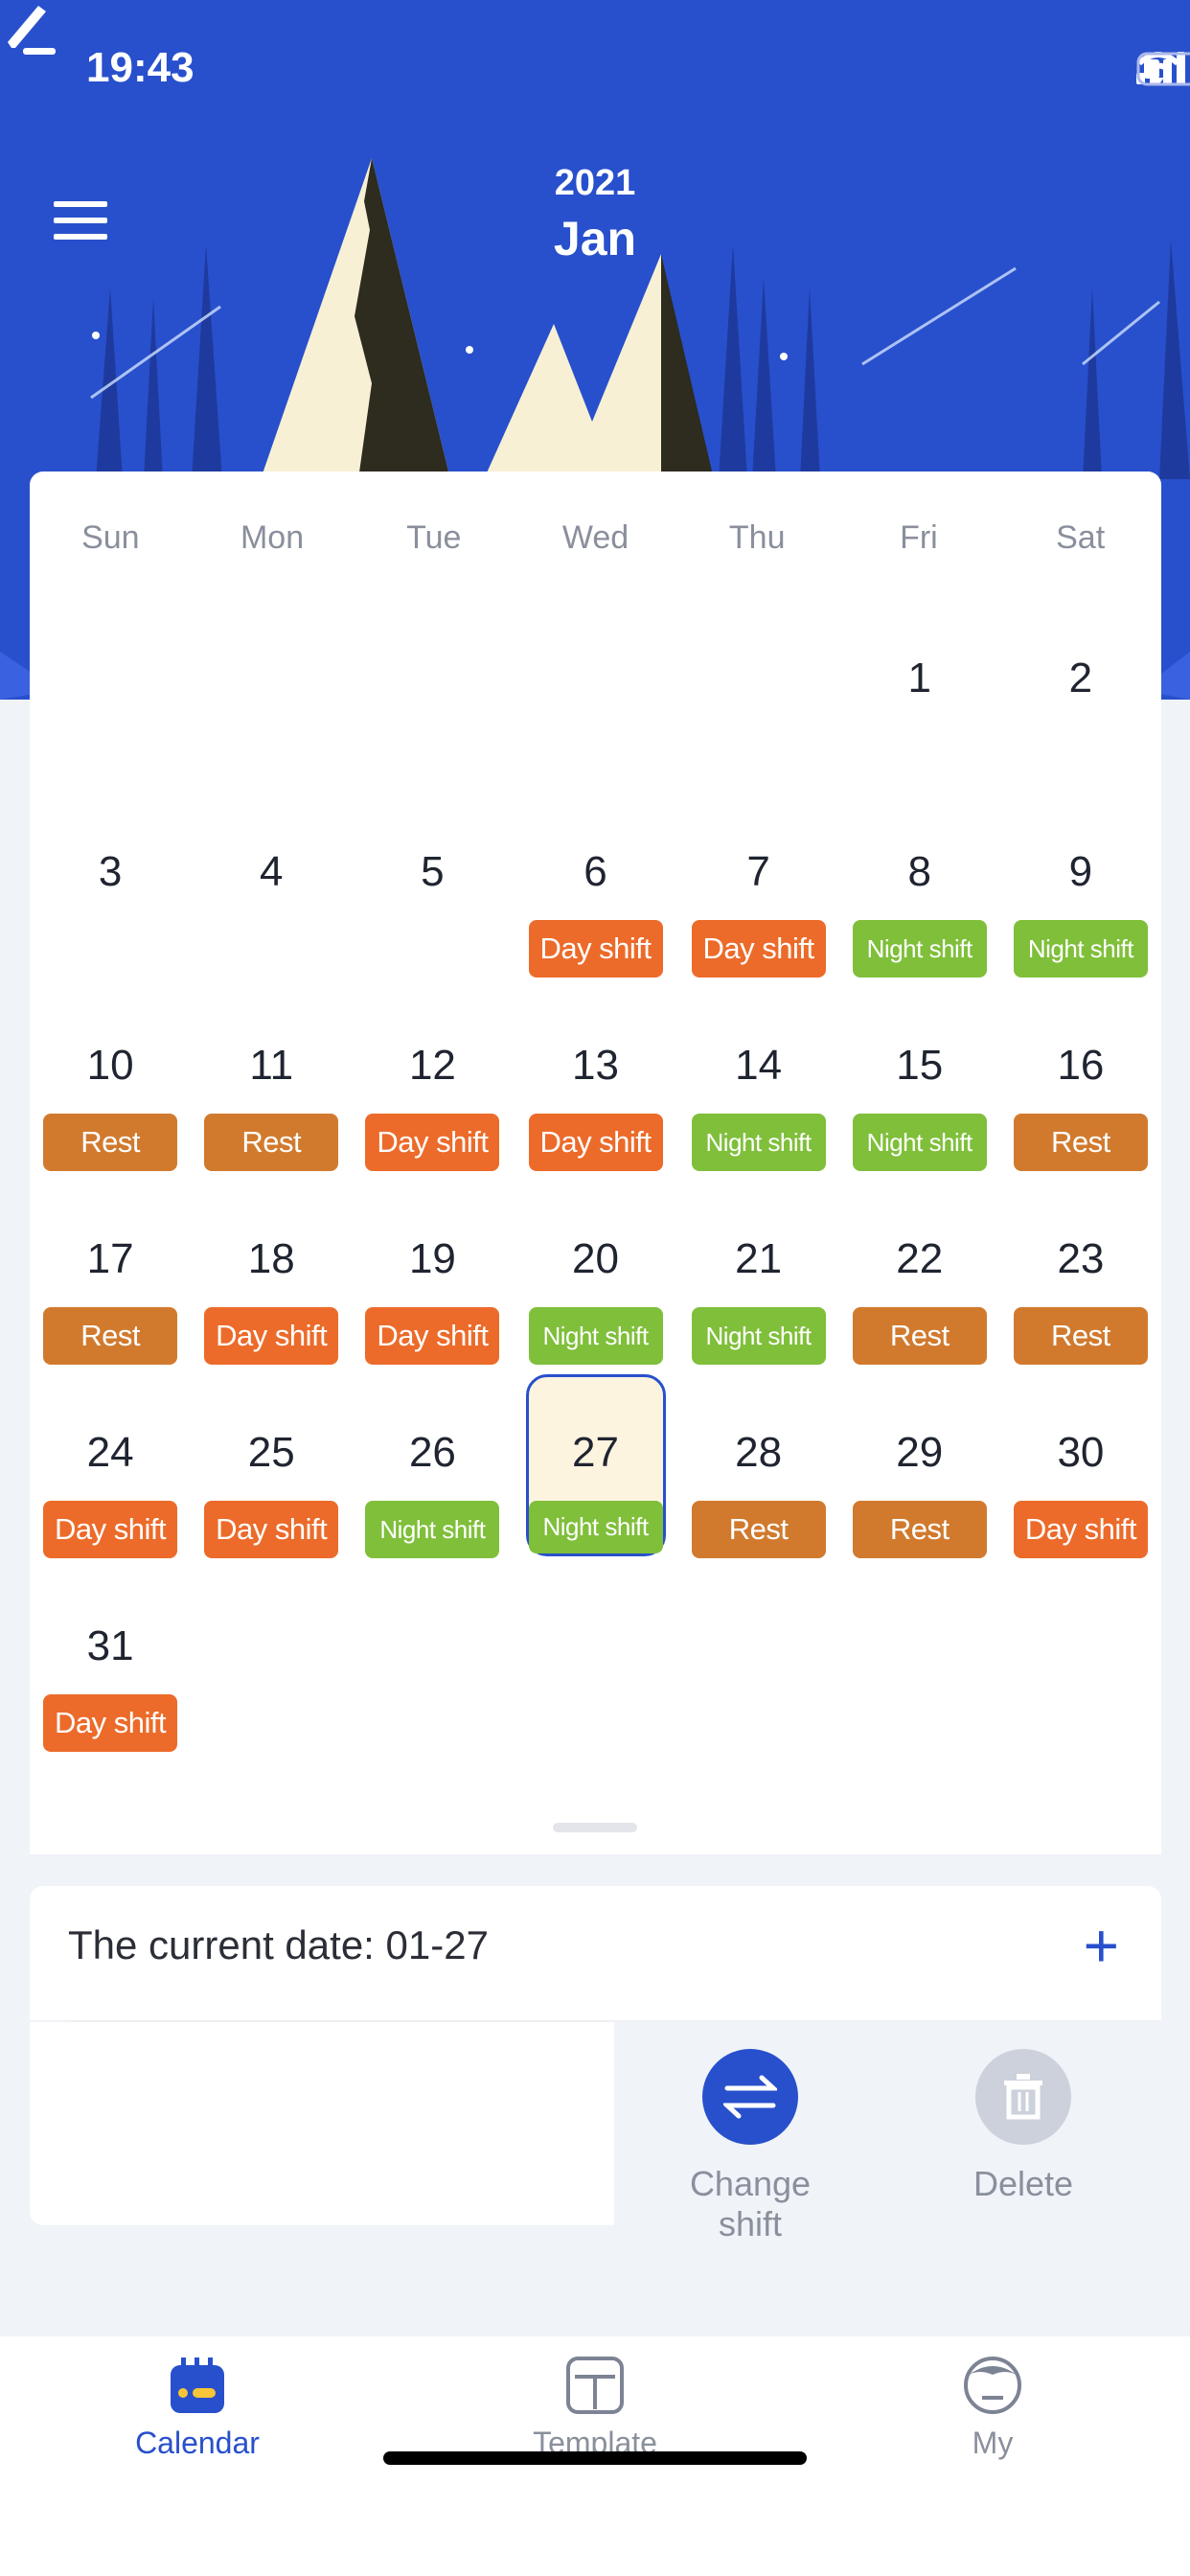 Image resolution: width=1190 pixels, height=2576 pixels. I want to click on day-cell: 16 Rest, so click(1080, 1078).